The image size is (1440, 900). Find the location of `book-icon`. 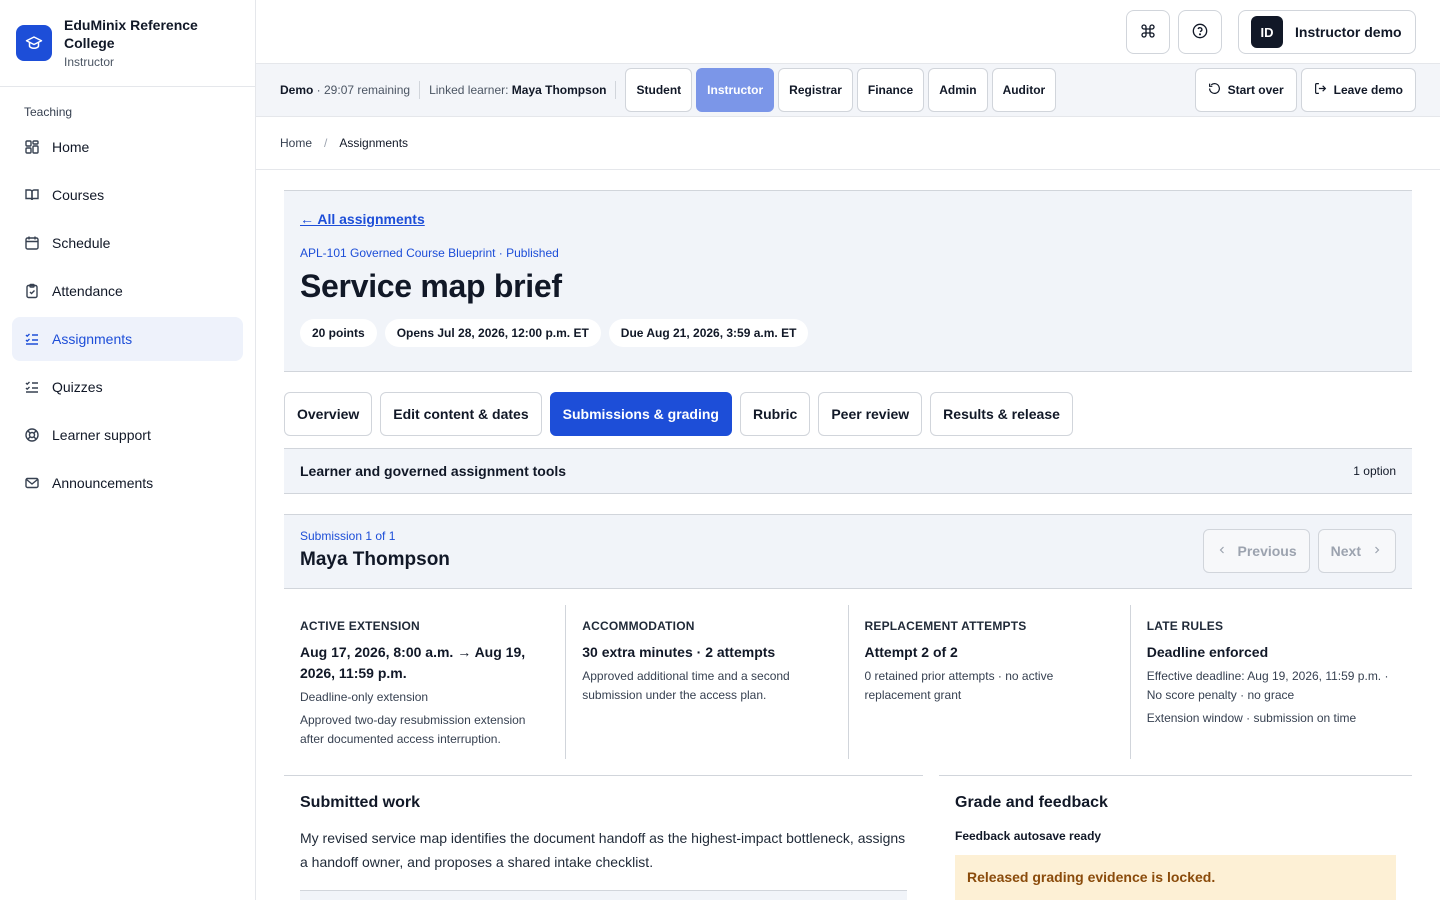

book-icon is located at coordinates (32, 195).